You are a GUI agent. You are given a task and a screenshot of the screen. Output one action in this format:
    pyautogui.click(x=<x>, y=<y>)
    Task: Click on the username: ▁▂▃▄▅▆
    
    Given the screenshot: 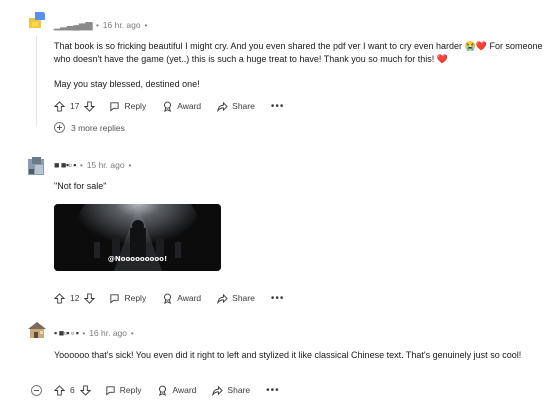 What is the action you would take?
    pyautogui.click(x=73, y=25)
    